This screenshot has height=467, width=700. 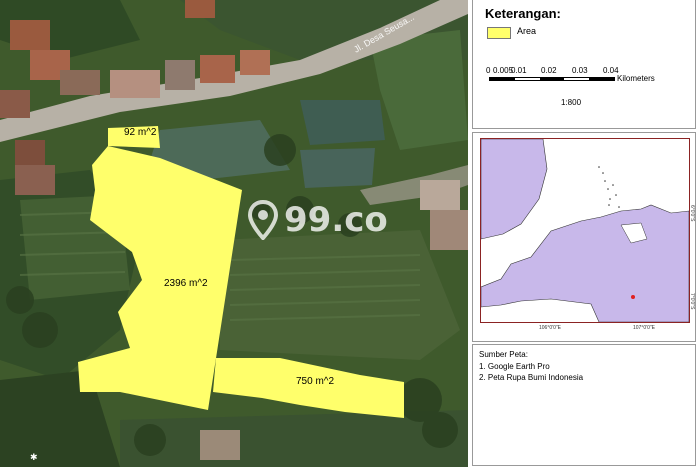 What do you see at coordinates (571, 102) in the screenshot?
I see `scale-ratio: 1:800` at bounding box center [571, 102].